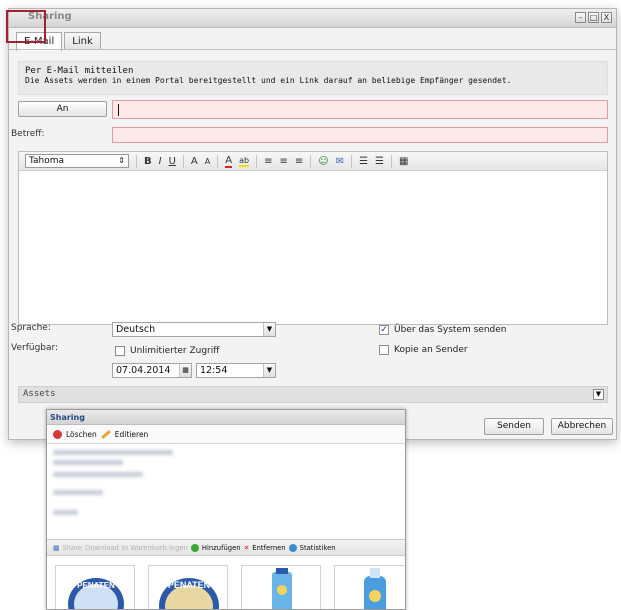  I want to click on add-button: Hinzufügen, so click(221, 548).